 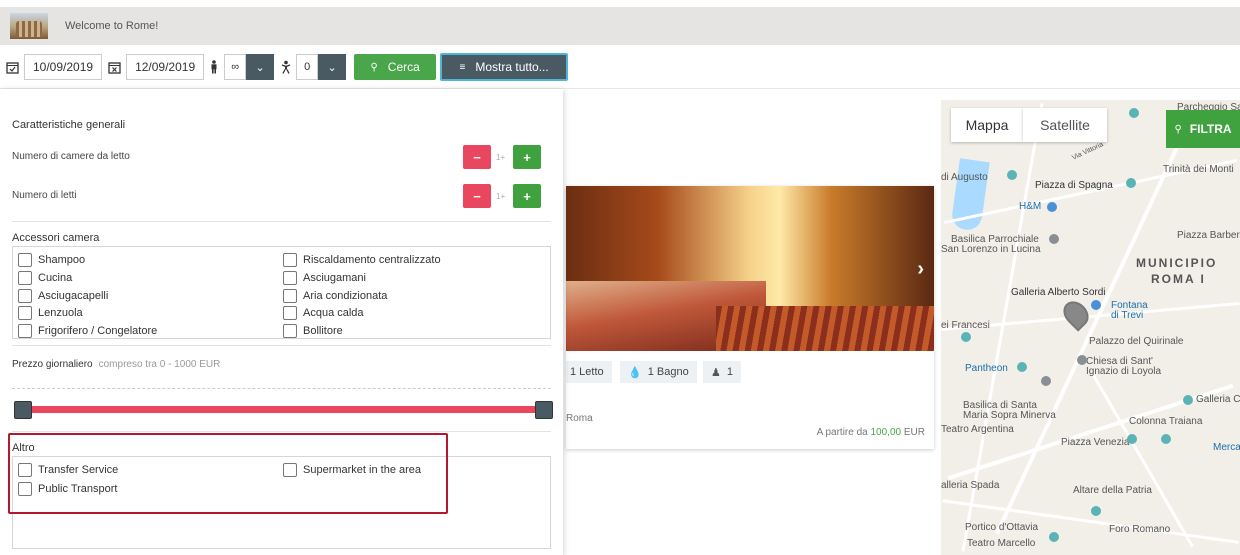 I want to click on map-label: di Trevi, so click(x=1127, y=315).